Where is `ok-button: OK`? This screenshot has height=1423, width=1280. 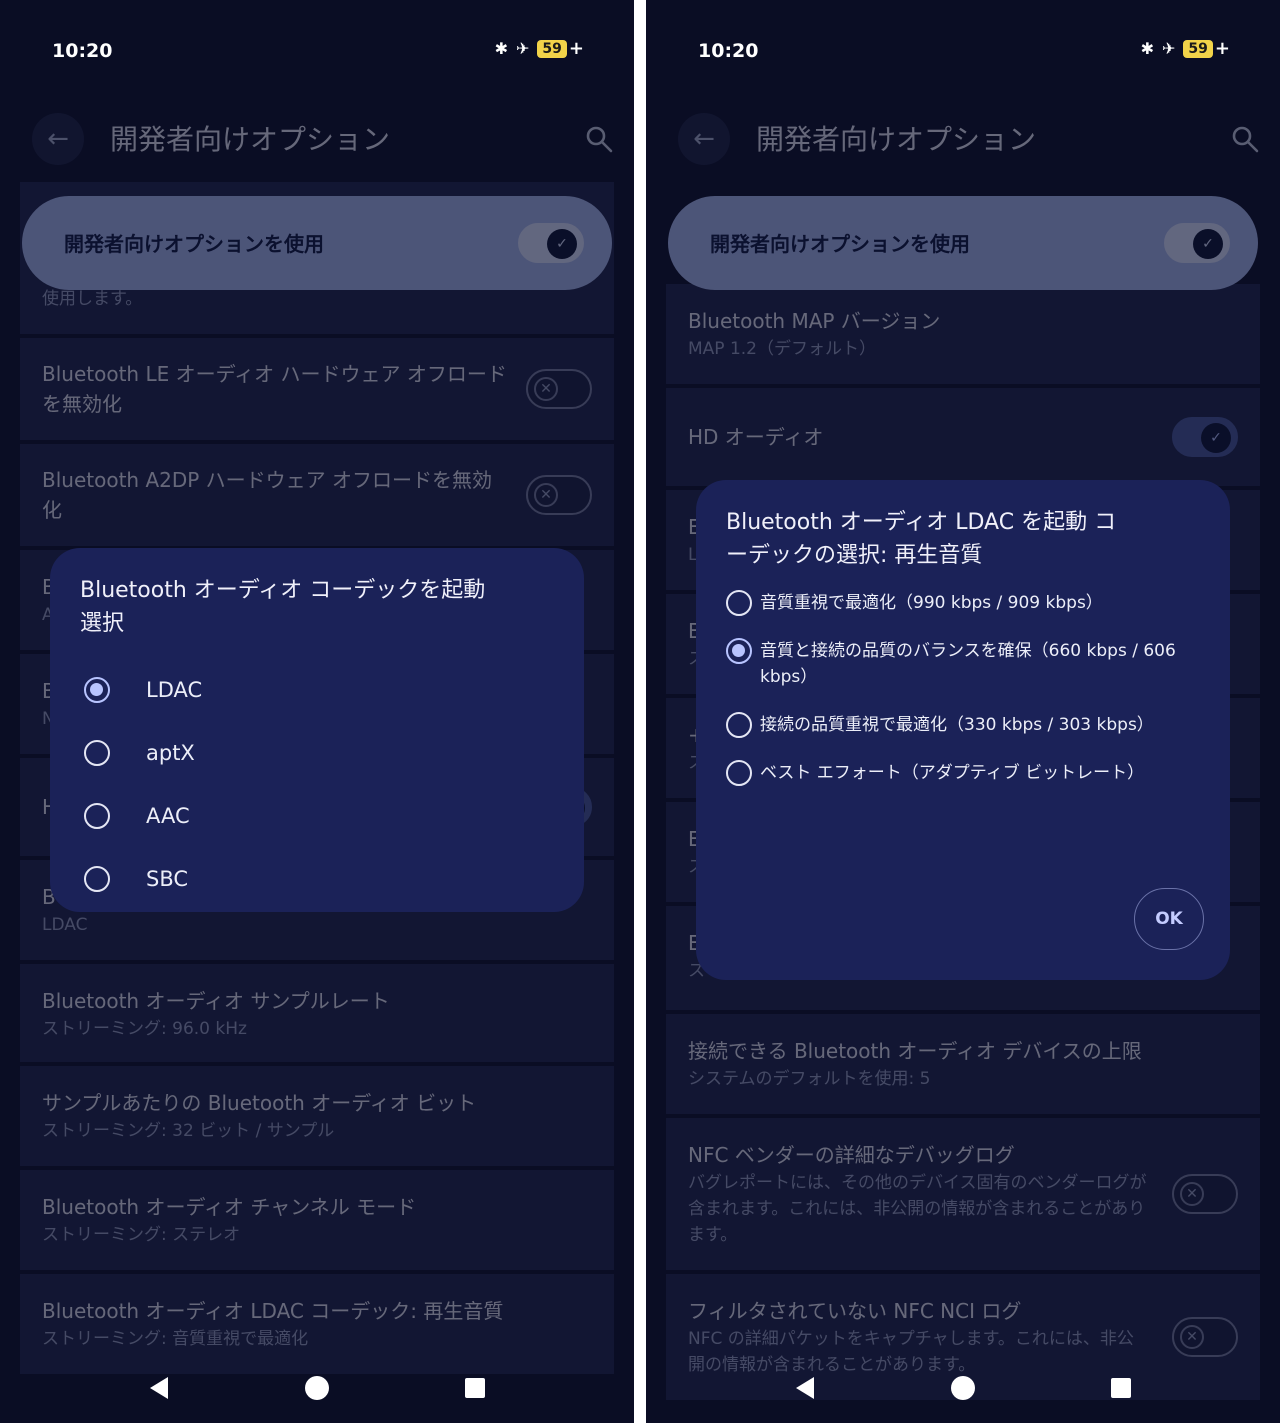 ok-button: OK is located at coordinates (1169, 919).